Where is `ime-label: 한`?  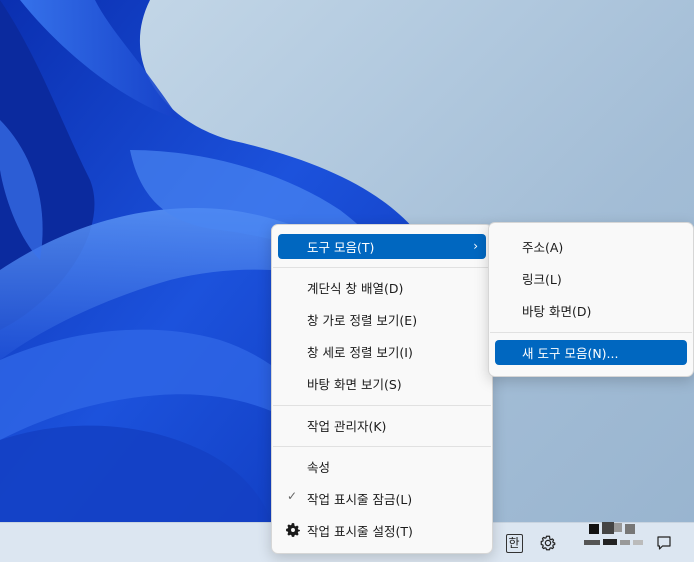
ime-label: 한 is located at coordinates (514, 543).